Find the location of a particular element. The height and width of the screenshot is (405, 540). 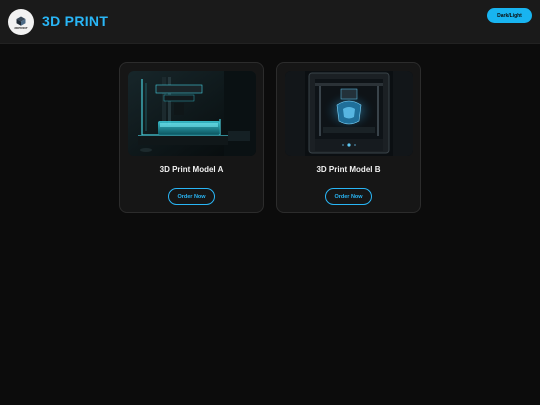

brand-title: 3D PRINT is located at coordinates (75, 21).